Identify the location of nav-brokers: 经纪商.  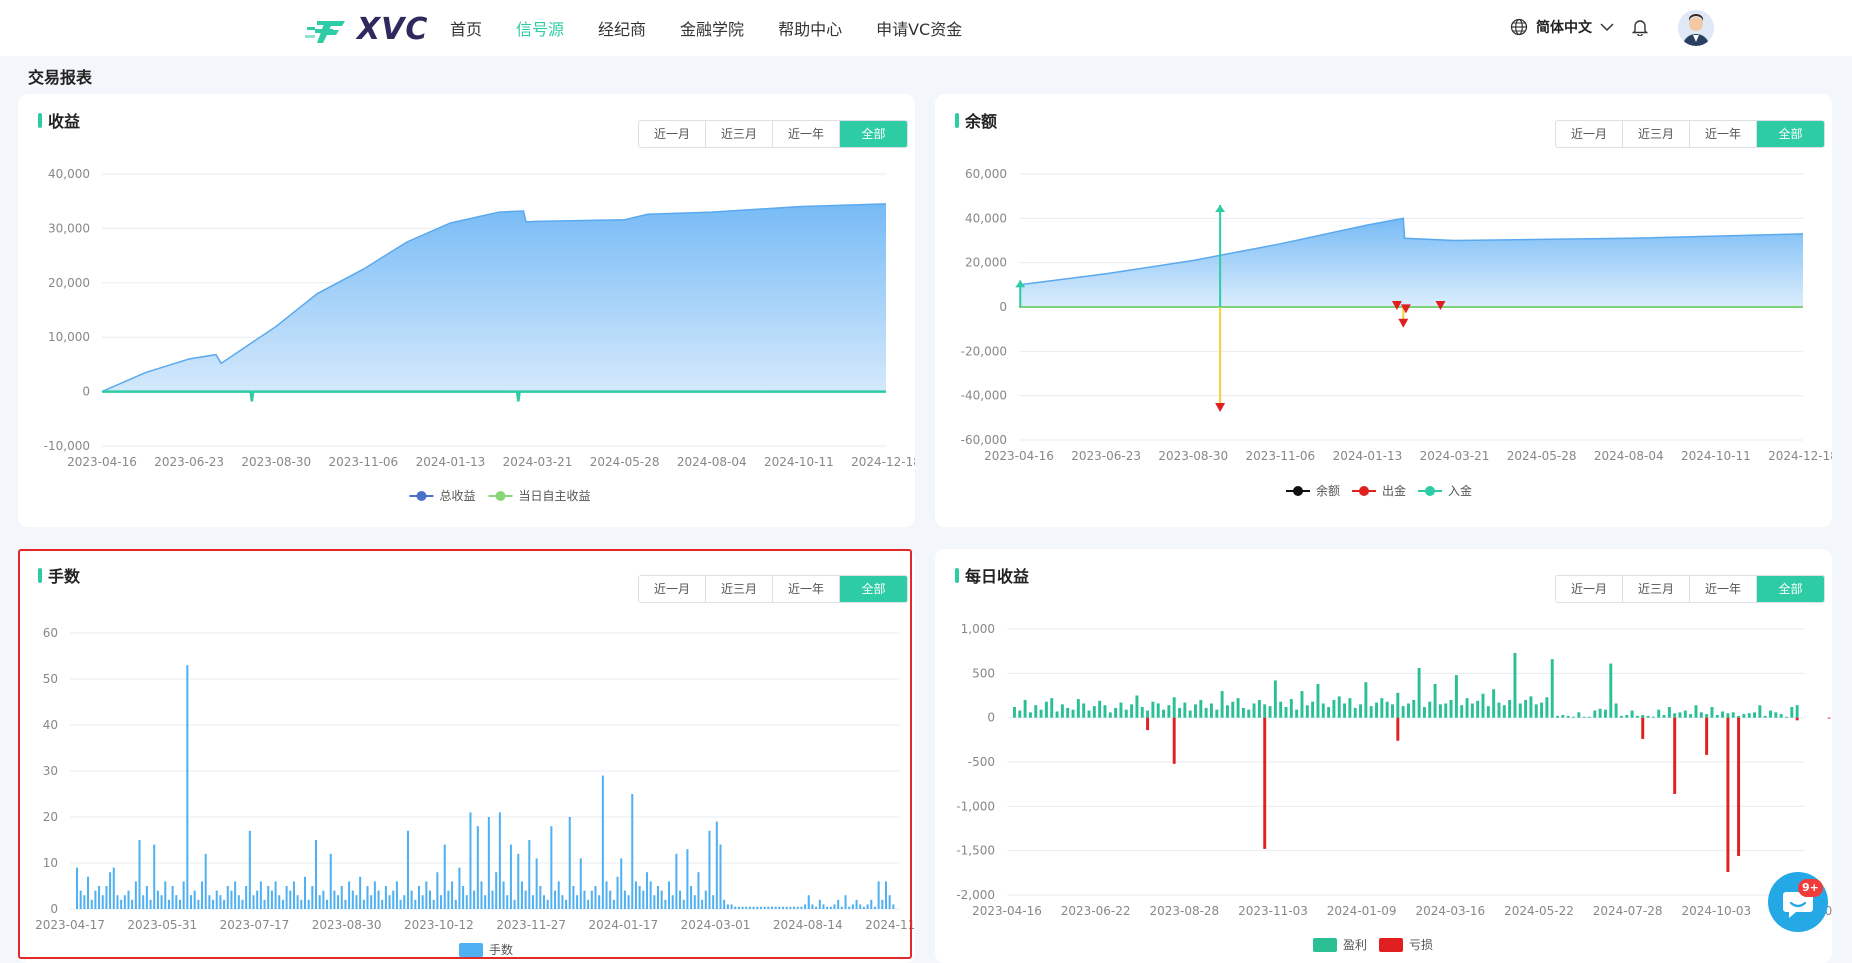
(622, 28).